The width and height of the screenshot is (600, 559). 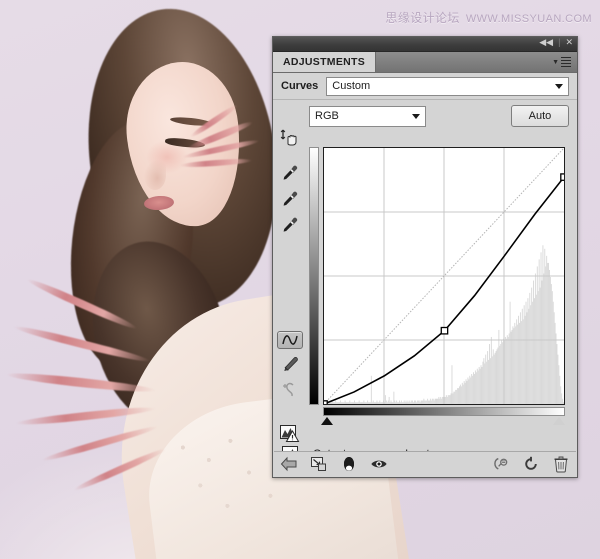 I want to click on white-point-eyedropper, so click(x=290, y=225).